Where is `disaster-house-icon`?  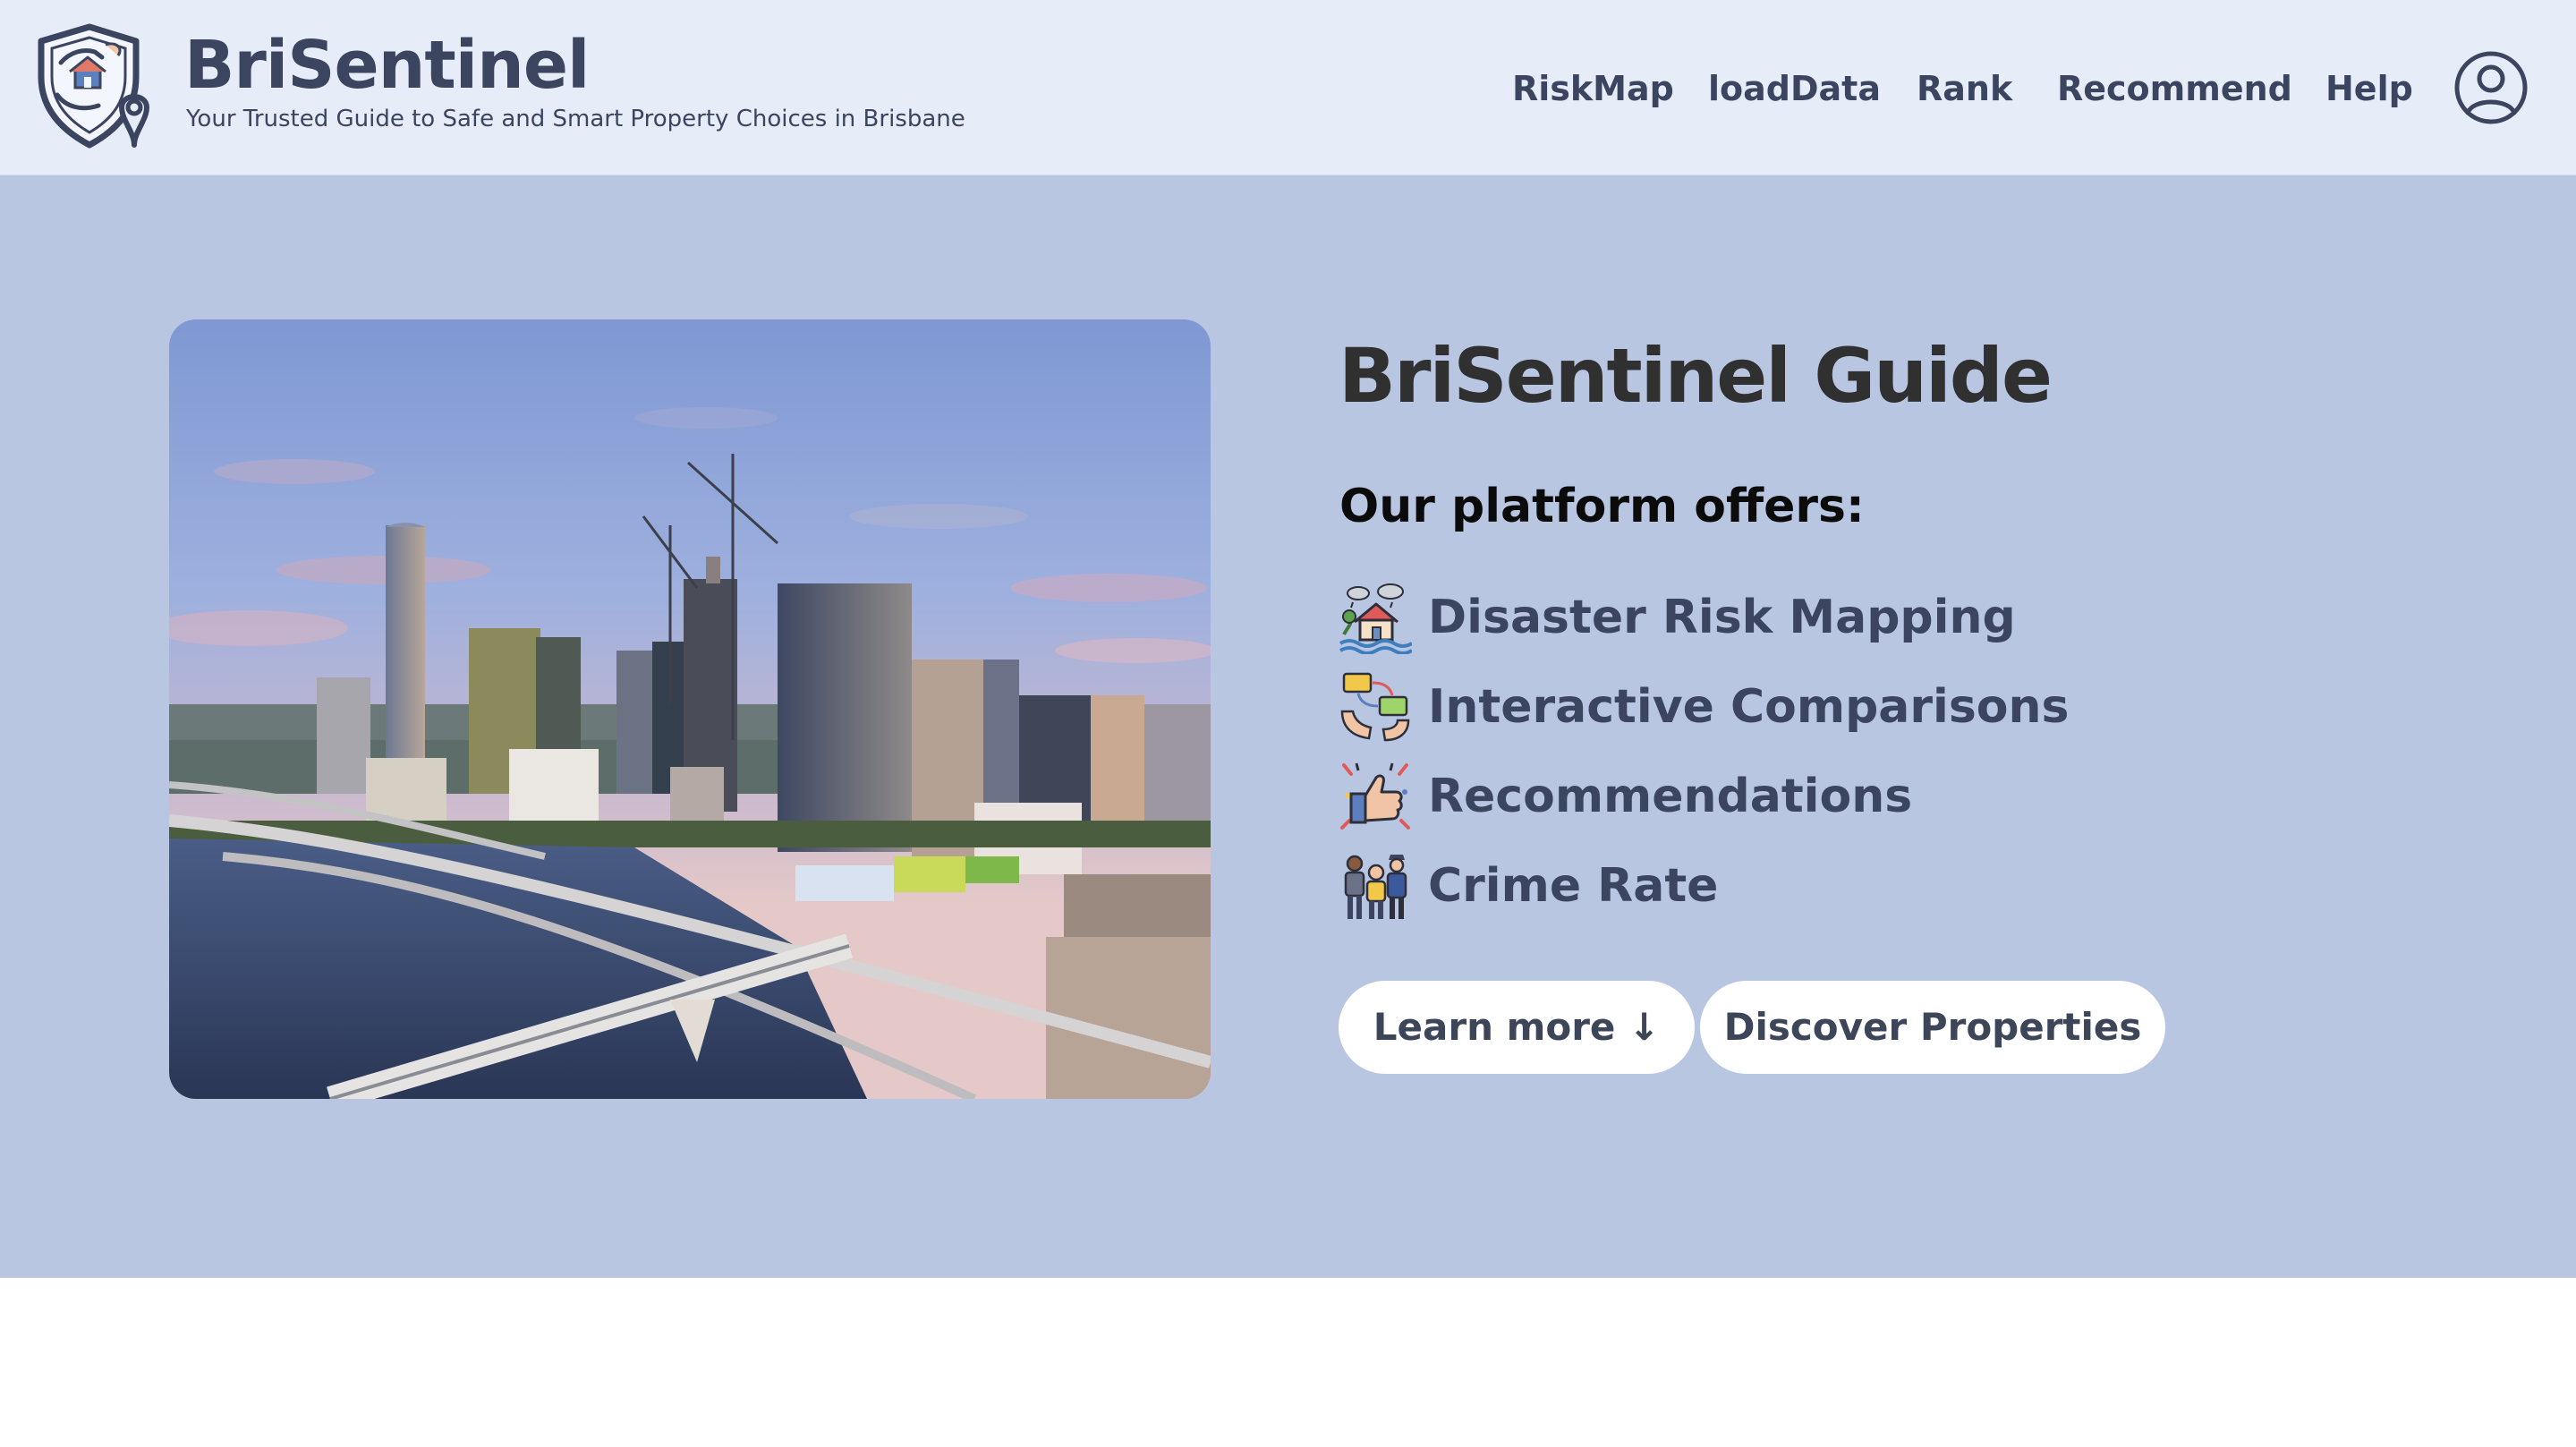
disaster-house-icon is located at coordinates (1376, 618).